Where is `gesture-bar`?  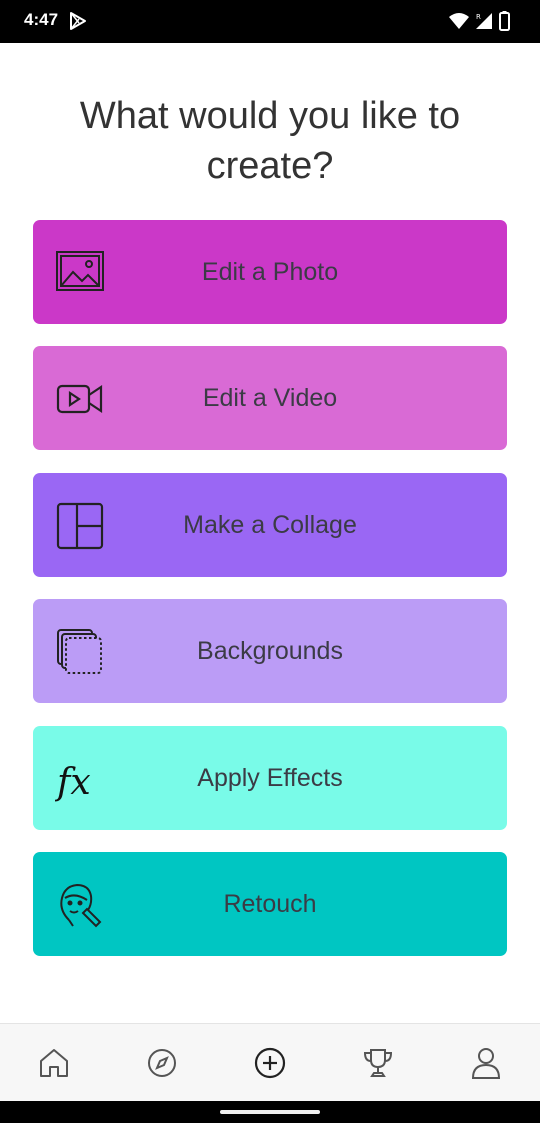 gesture-bar is located at coordinates (270, 1112).